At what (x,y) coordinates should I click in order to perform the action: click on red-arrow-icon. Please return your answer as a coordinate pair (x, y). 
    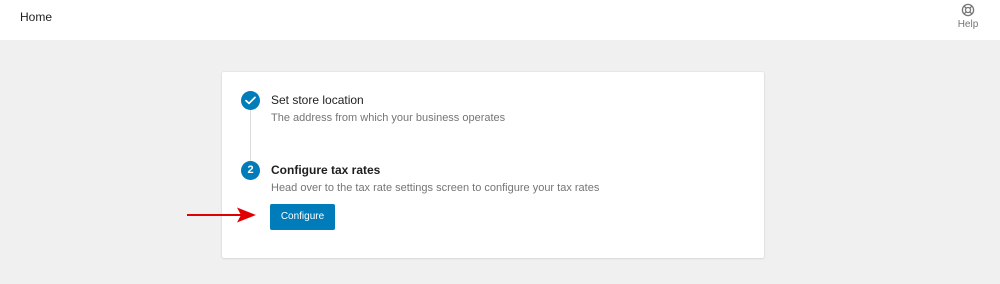
    Looking at the image, I should click on (222, 217).